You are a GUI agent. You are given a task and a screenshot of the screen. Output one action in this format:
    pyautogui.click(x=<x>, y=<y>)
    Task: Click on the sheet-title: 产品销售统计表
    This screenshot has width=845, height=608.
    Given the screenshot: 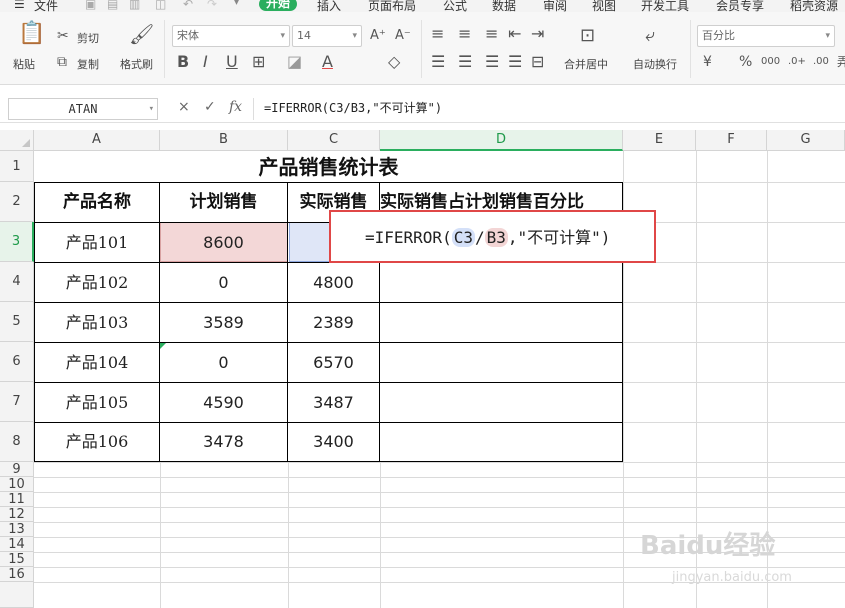 What is the action you would take?
    pyautogui.click(x=328, y=167)
    